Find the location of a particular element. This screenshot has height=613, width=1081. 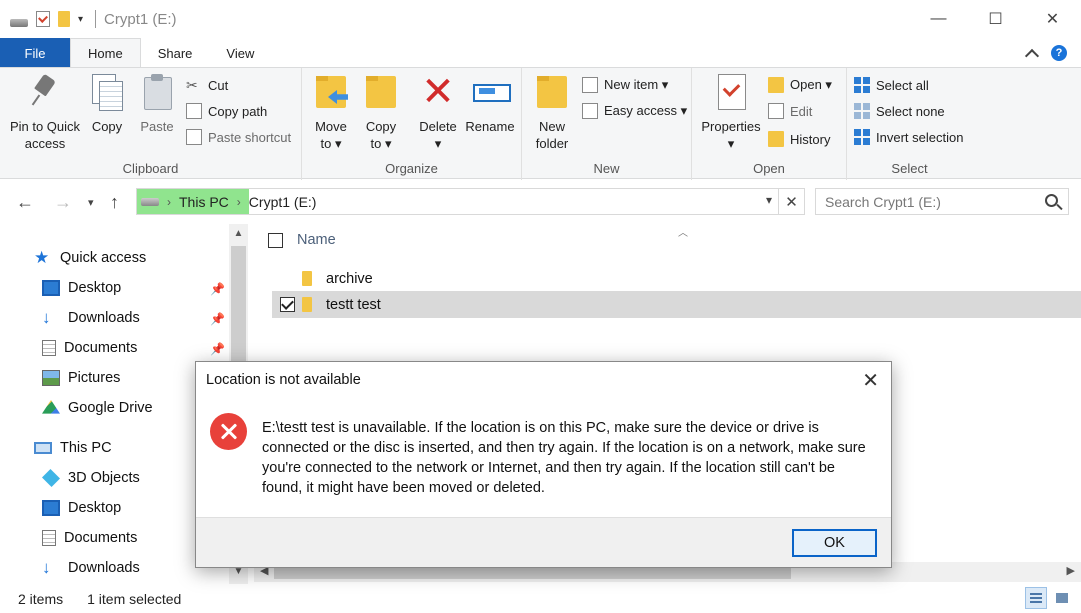

new-item-label: New item ▾ is located at coordinates (636, 84).